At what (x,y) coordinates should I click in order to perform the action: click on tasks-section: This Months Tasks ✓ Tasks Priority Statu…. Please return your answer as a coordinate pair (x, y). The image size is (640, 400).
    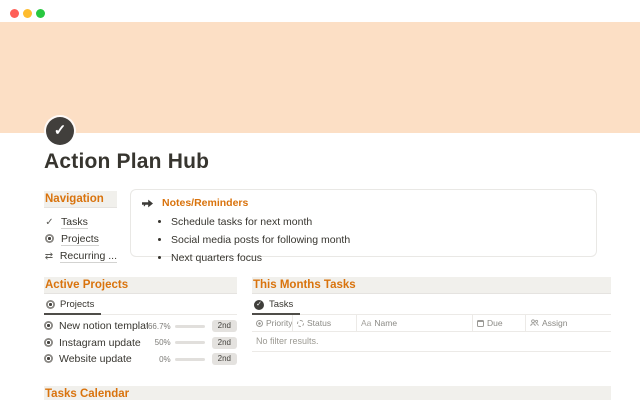
    Looking at the image, I should click on (431, 314).